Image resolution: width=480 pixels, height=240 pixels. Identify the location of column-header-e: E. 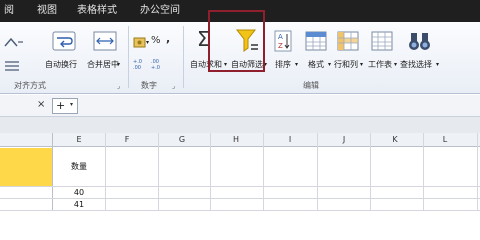
(79, 139).